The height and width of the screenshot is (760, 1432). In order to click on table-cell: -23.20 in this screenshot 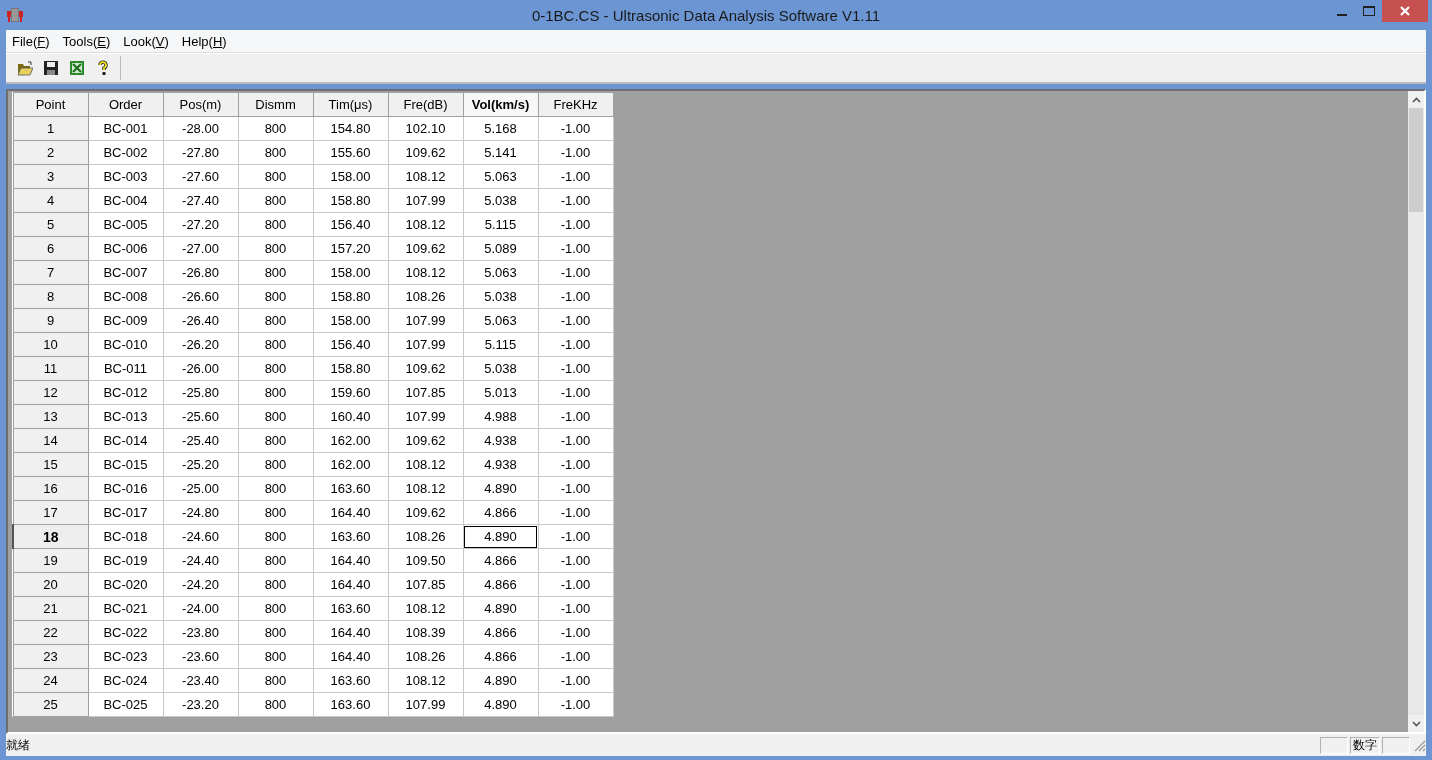, I will do `click(200, 704)`.